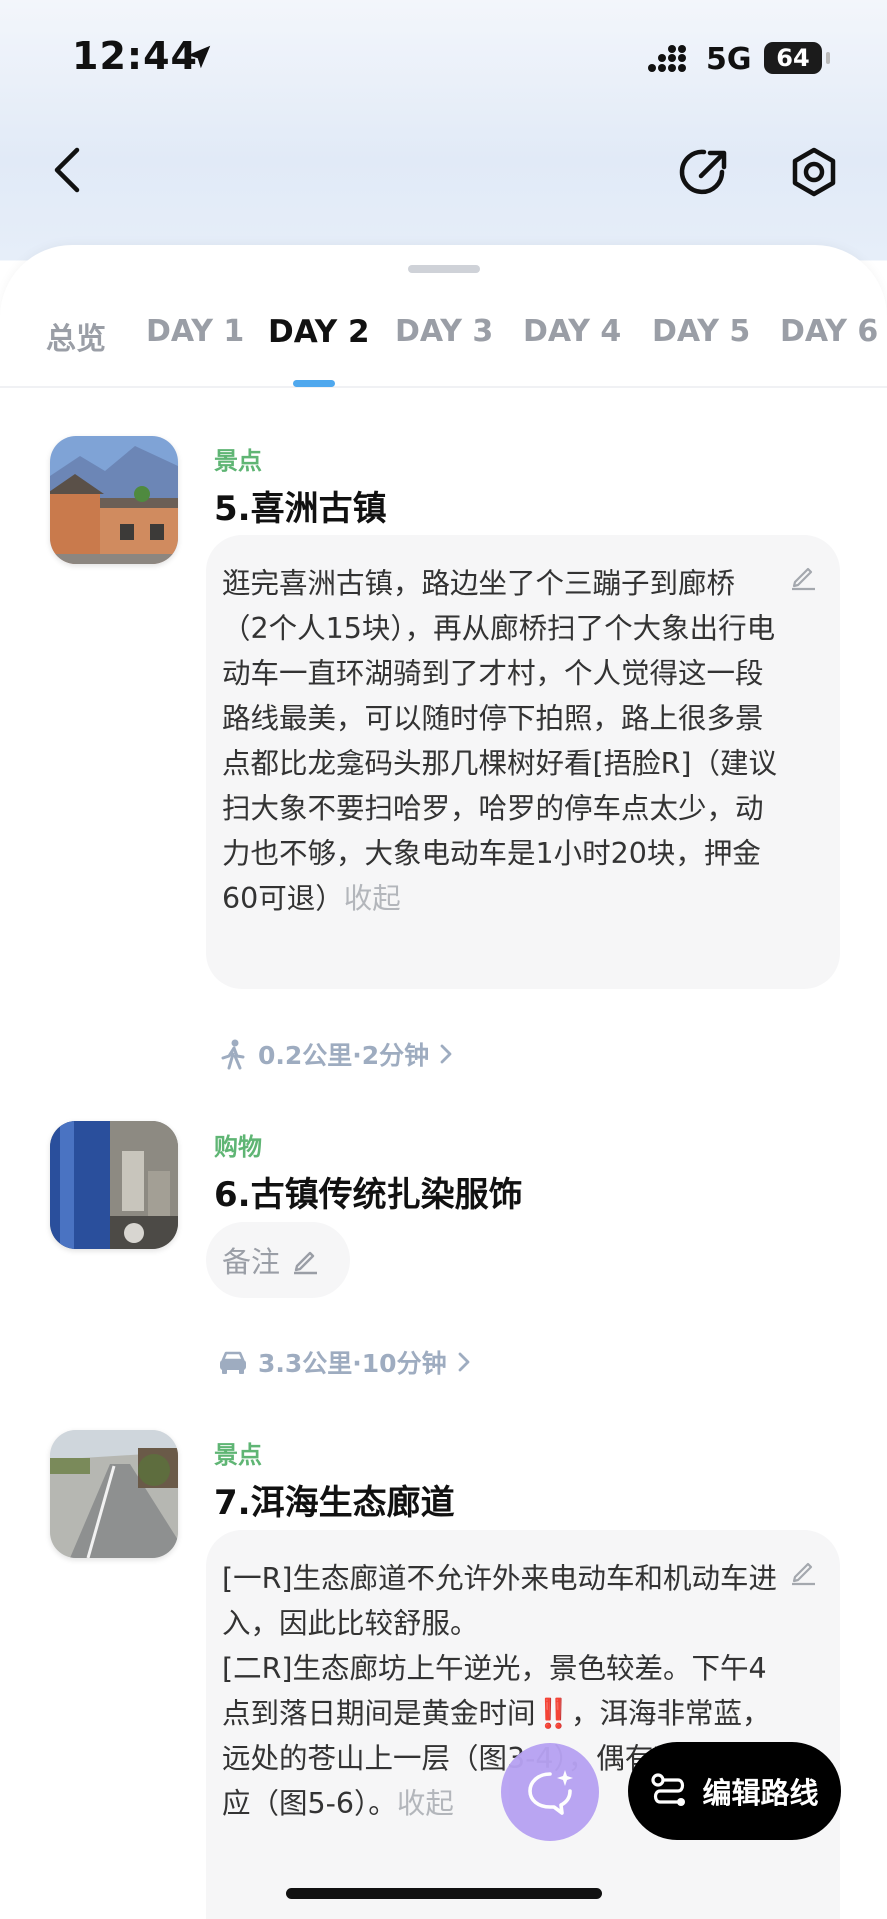  What do you see at coordinates (760, 1793) in the screenshot?
I see `edit-route-label: 编辑路线` at bounding box center [760, 1793].